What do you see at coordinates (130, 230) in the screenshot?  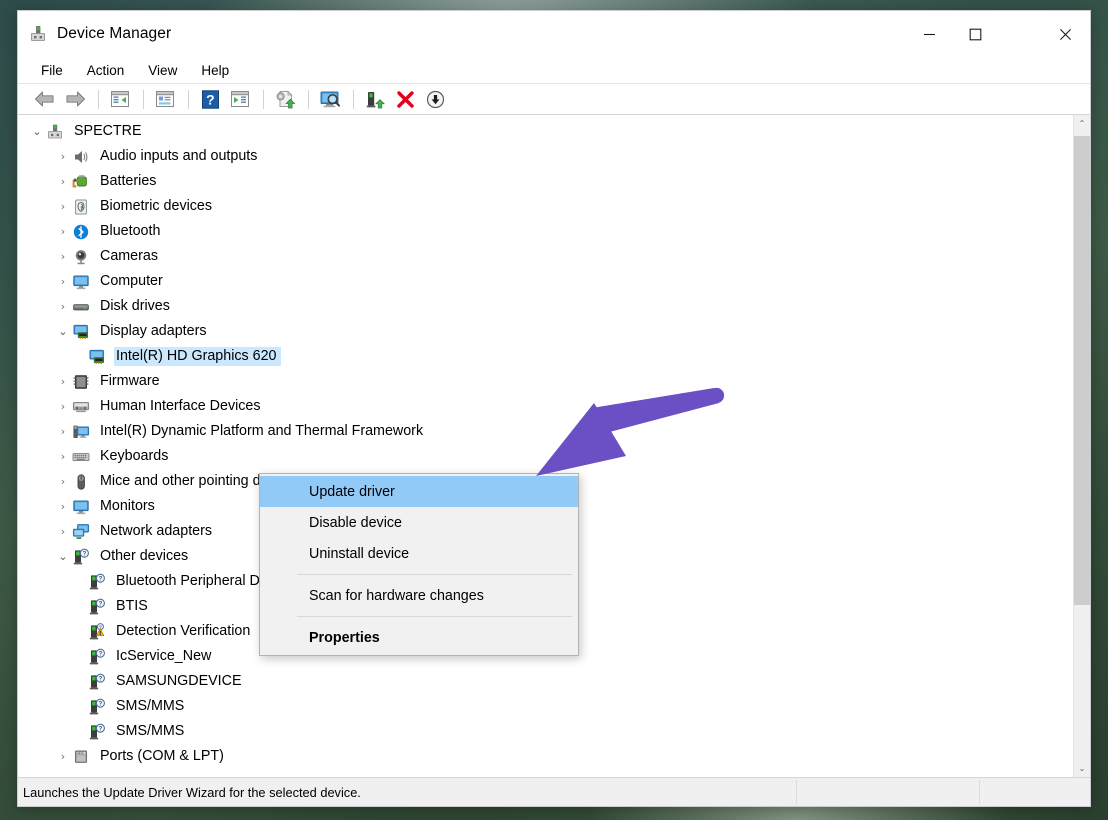 I see `tree-node-label: Bluetooth` at bounding box center [130, 230].